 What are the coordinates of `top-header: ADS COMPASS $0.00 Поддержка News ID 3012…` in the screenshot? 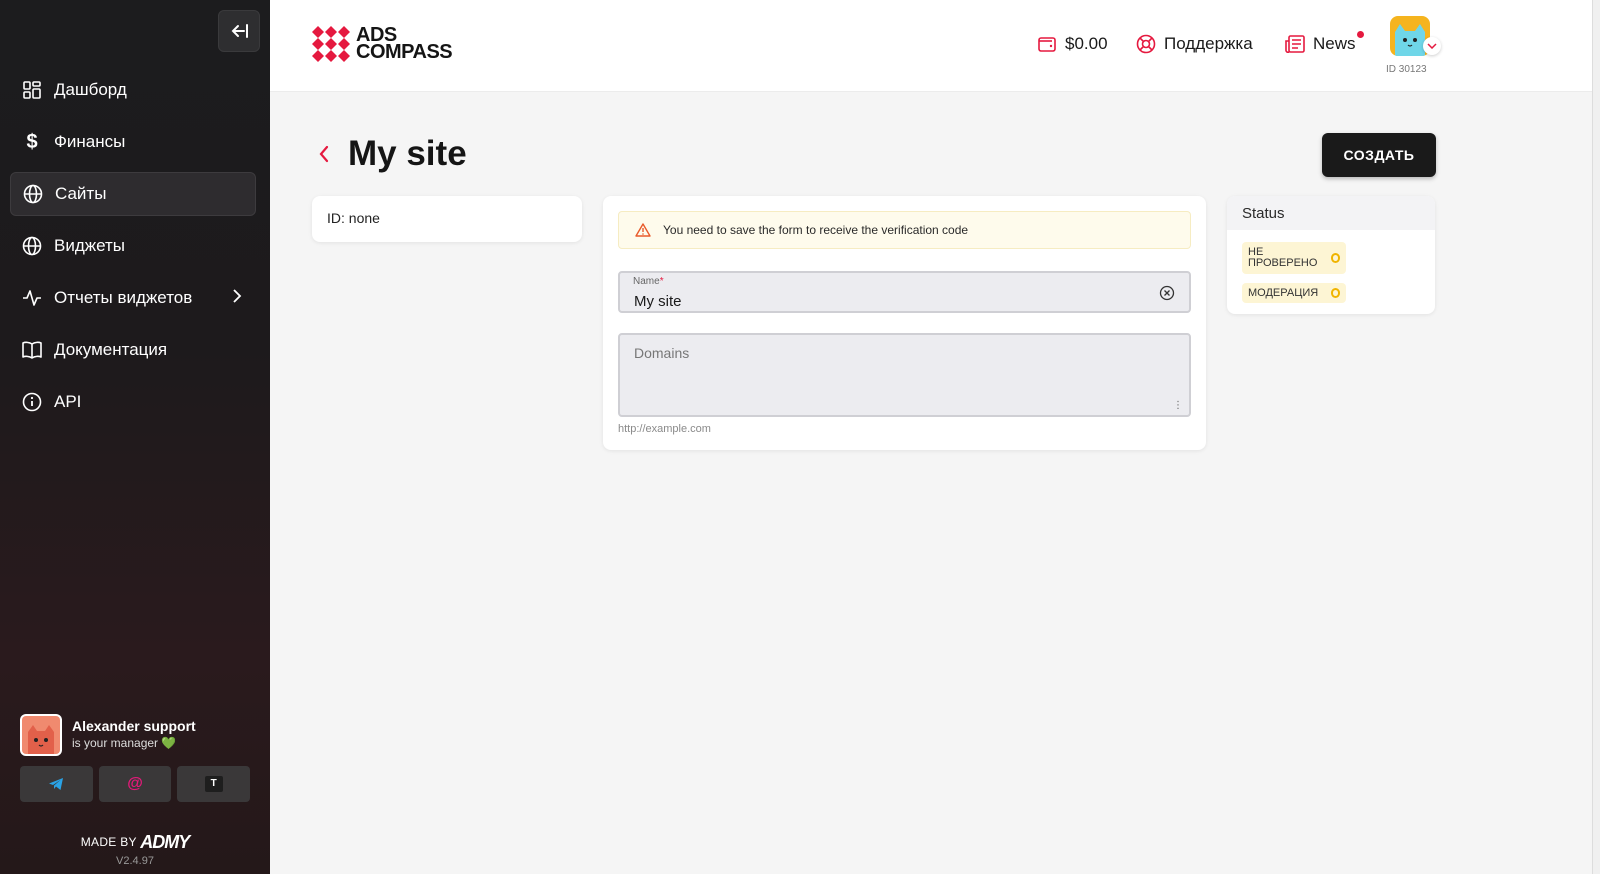 It's located at (935, 46).